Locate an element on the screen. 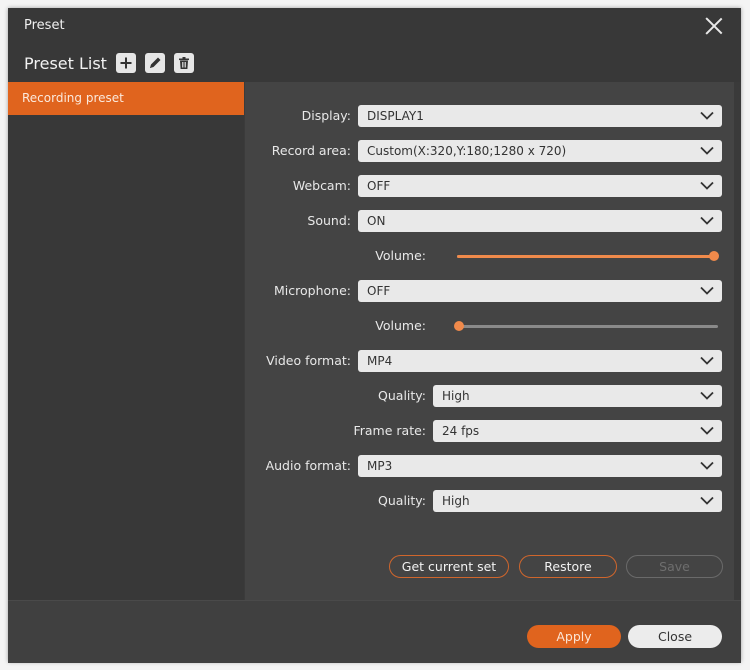  audio-quality-label: Quality: is located at coordinates (402, 500).